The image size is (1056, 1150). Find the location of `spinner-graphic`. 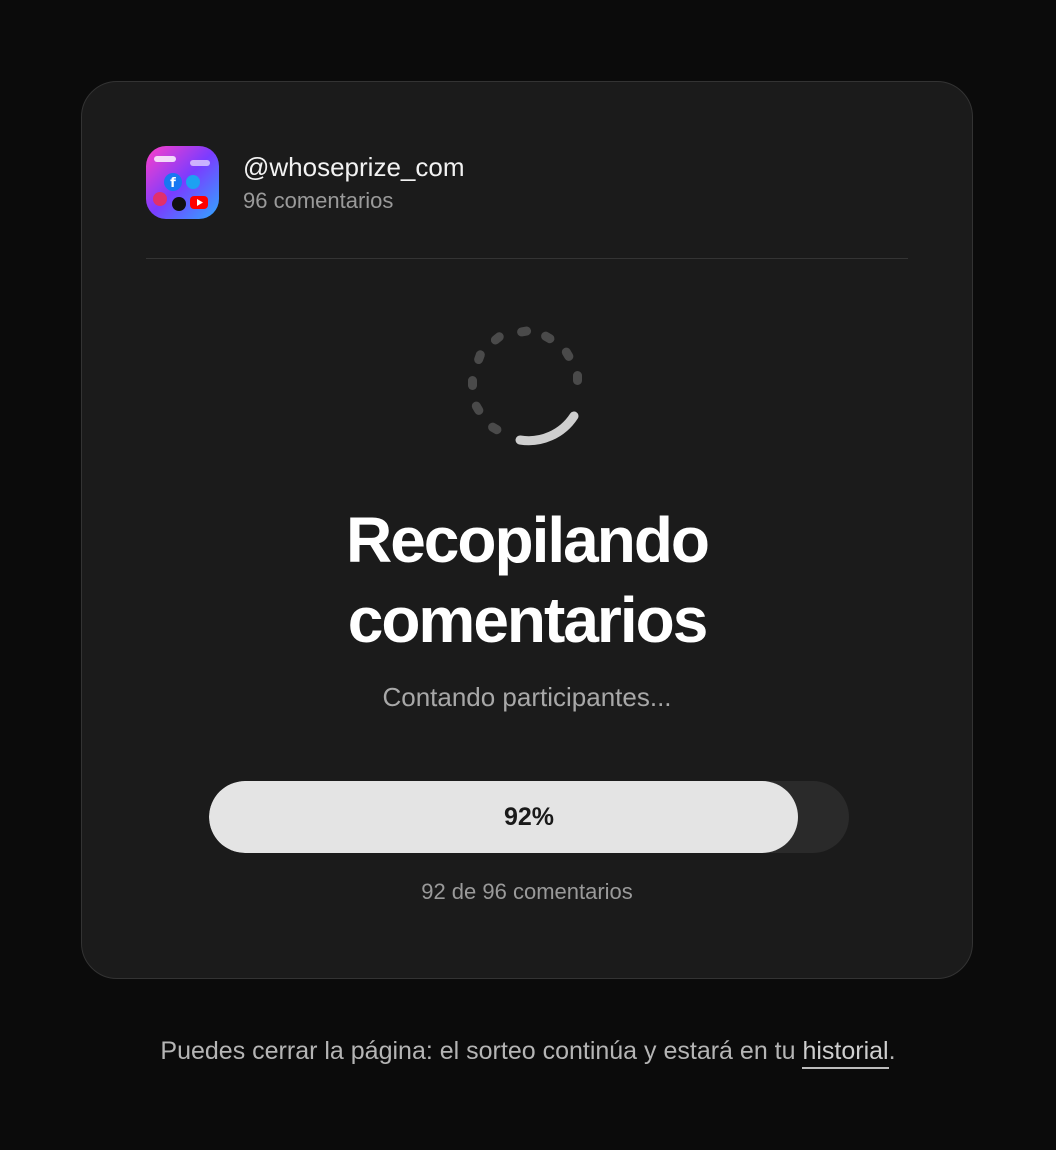

spinner-graphic is located at coordinates (525, 386).